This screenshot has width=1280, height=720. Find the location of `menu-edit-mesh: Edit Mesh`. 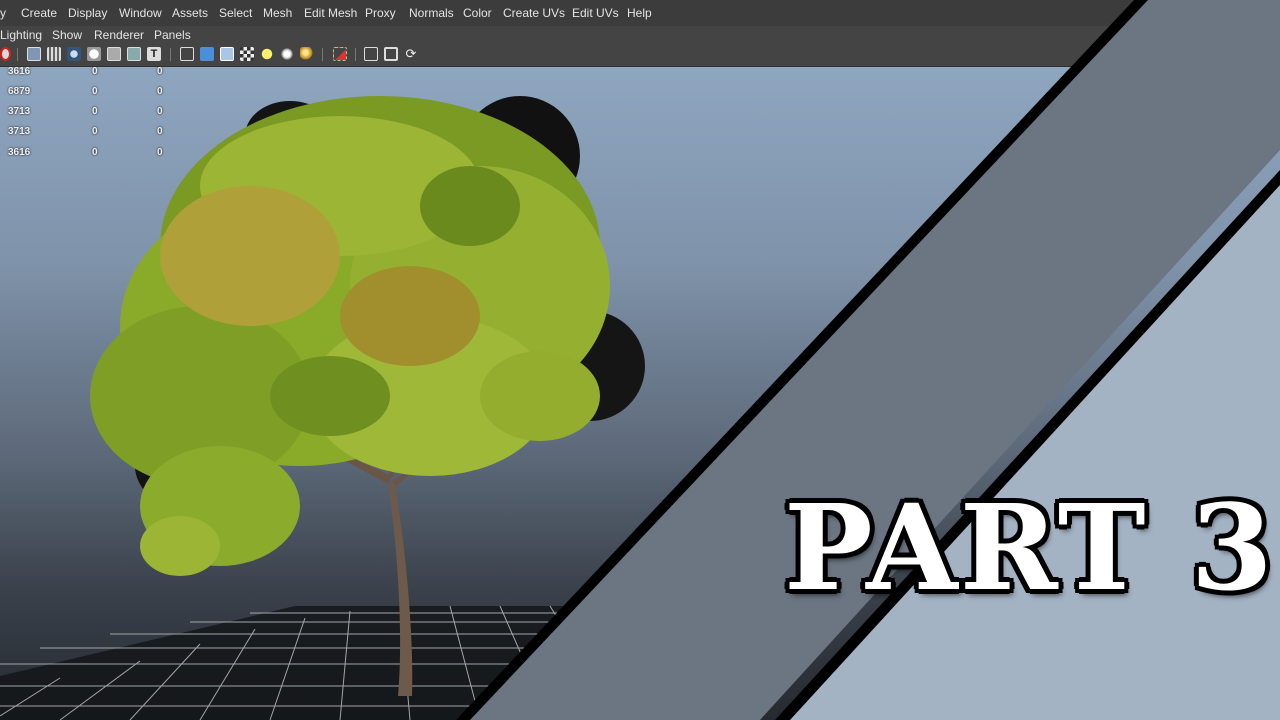

menu-edit-mesh: Edit Mesh is located at coordinates (330, 13).